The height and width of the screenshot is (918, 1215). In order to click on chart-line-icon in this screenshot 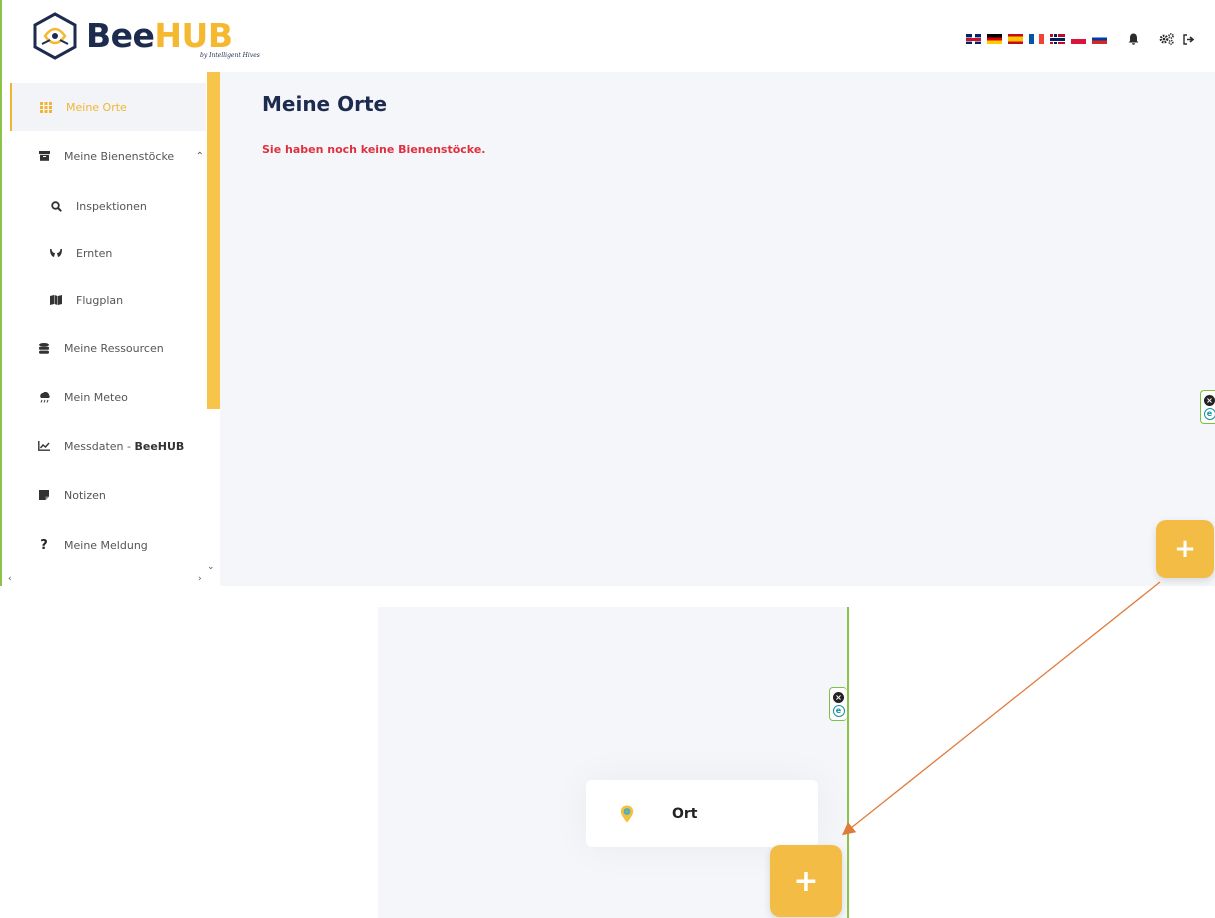, I will do `click(44, 446)`.